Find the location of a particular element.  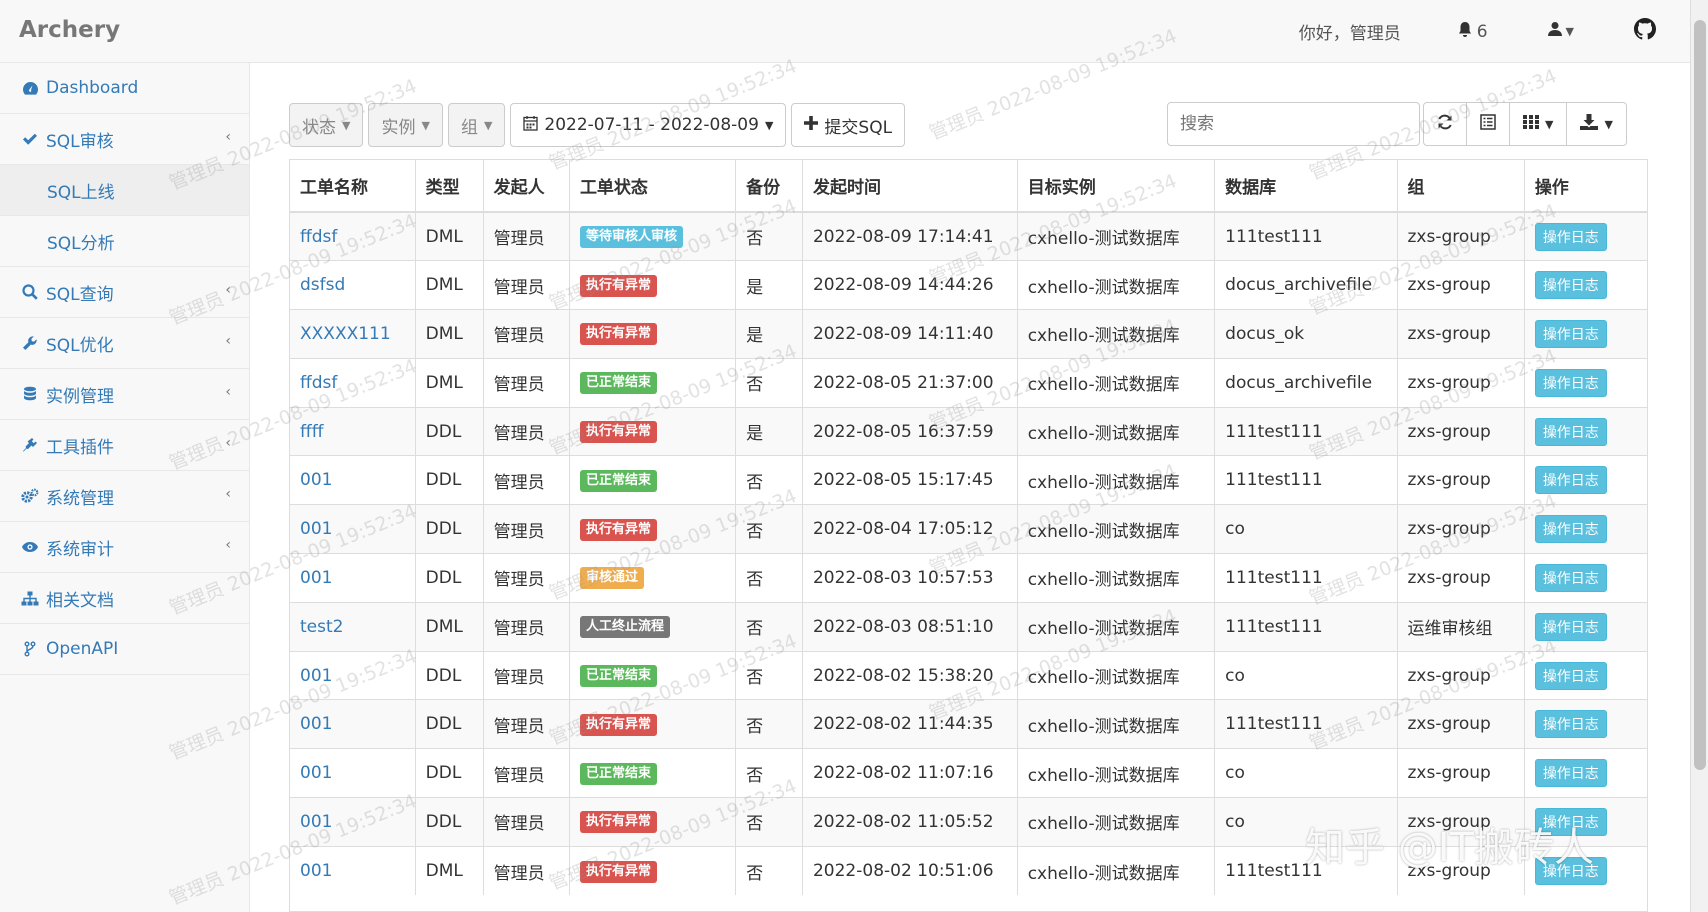

sidebar-item-system-manage: 系统管理 ‹ is located at coordinates (124, 496).